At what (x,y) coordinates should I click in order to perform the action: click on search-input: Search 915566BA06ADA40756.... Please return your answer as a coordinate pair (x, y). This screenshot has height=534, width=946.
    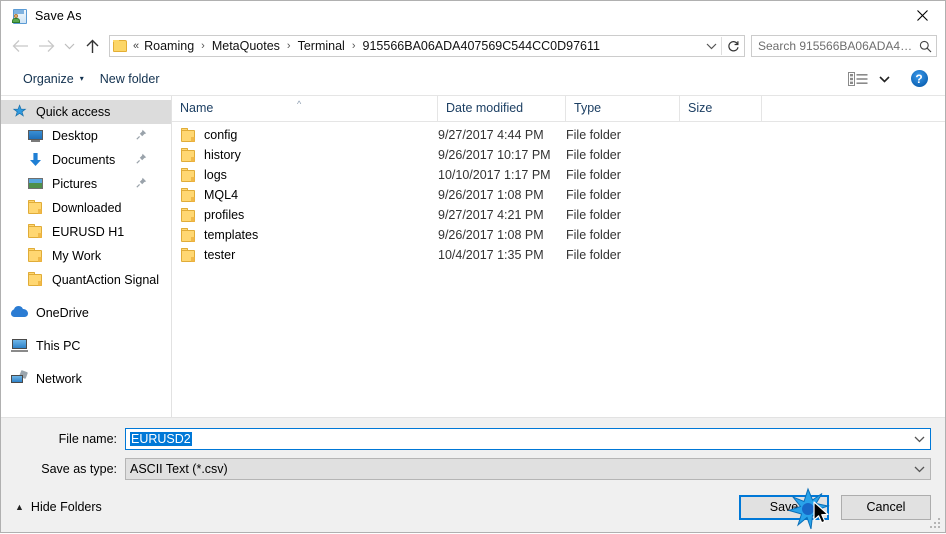
    Looking at the image, I should click on (833, 46).